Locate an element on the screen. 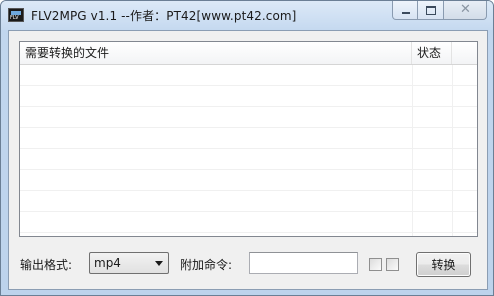 The image size is (494, 296). convert-button: 转换 is located at coordinates (443, 264).